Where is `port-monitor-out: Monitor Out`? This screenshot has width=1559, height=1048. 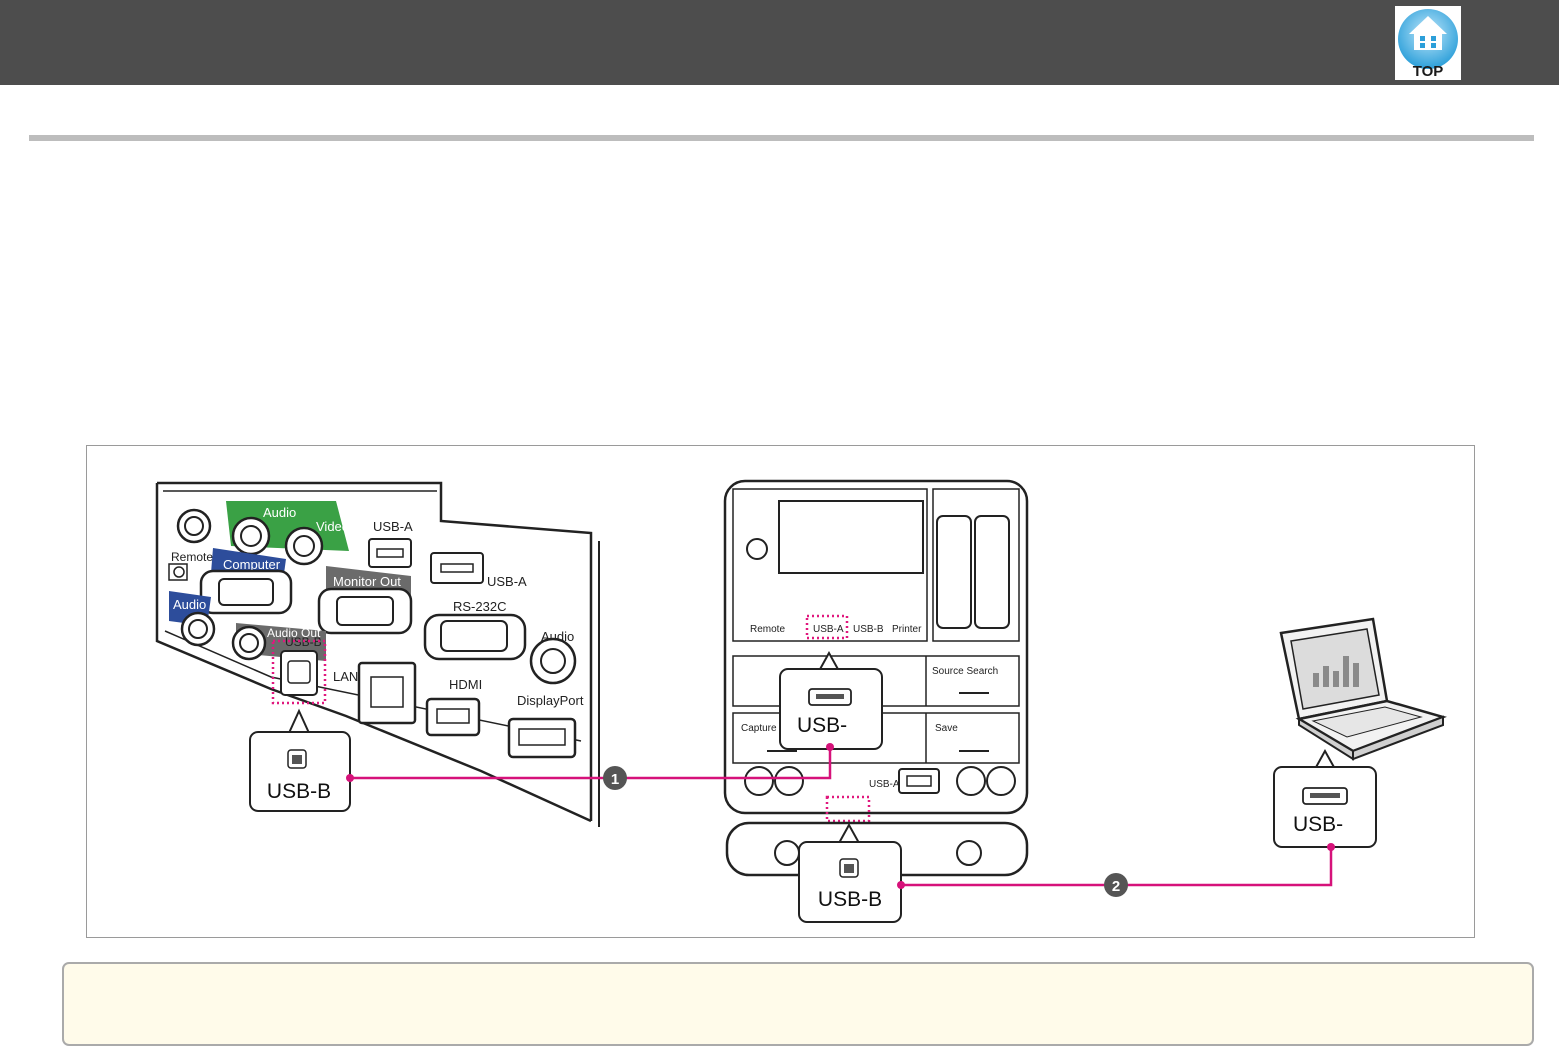
port-monitor-out: Monitor Out is located at coordinates (367, 581).